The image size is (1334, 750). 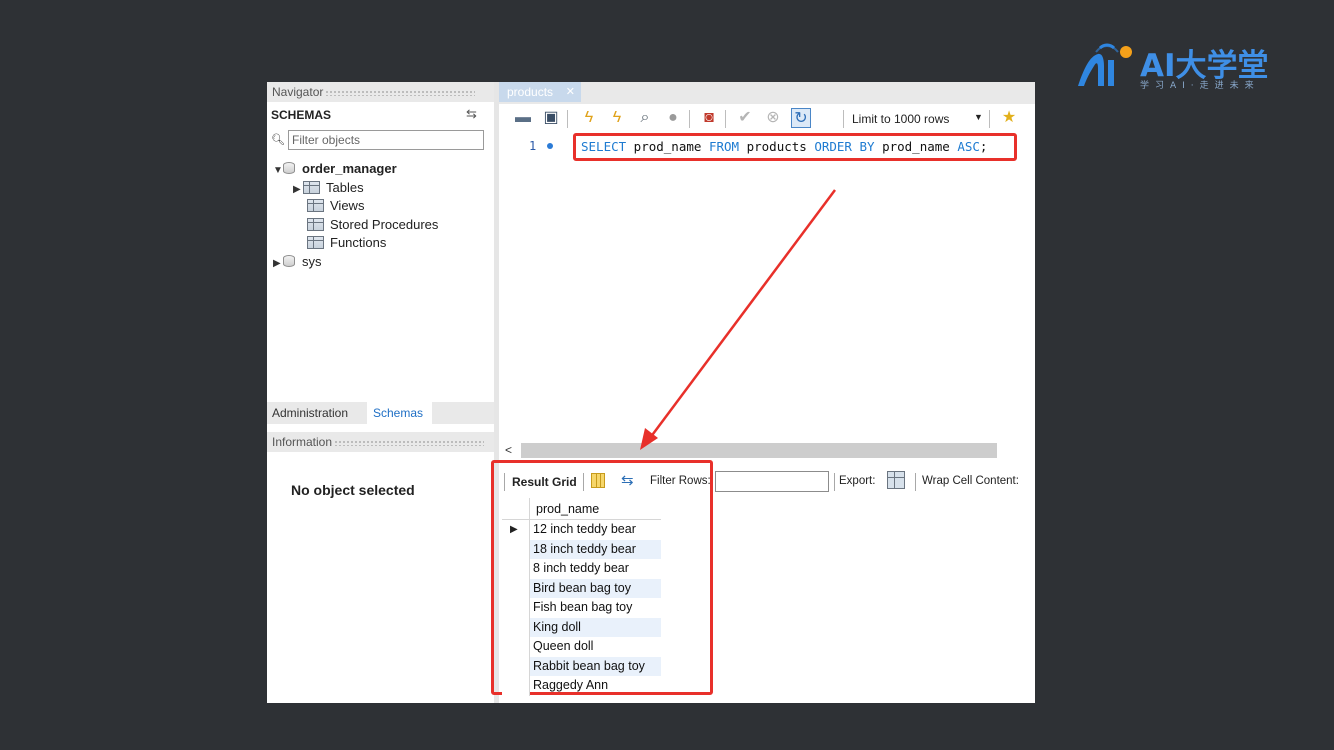 What do you see at coordinates (617, 118) in the screenshot?
I see `execute-current-icon: ϟ` at bounding box center [617, 118].